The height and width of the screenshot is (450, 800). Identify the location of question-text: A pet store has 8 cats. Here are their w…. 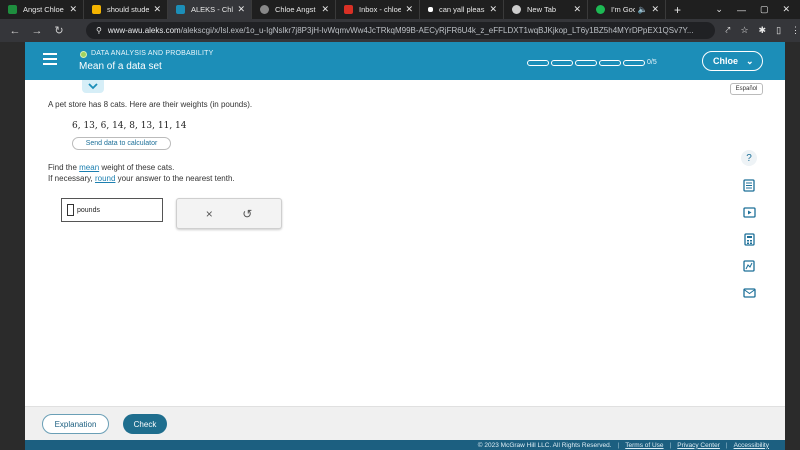
(150, 104).